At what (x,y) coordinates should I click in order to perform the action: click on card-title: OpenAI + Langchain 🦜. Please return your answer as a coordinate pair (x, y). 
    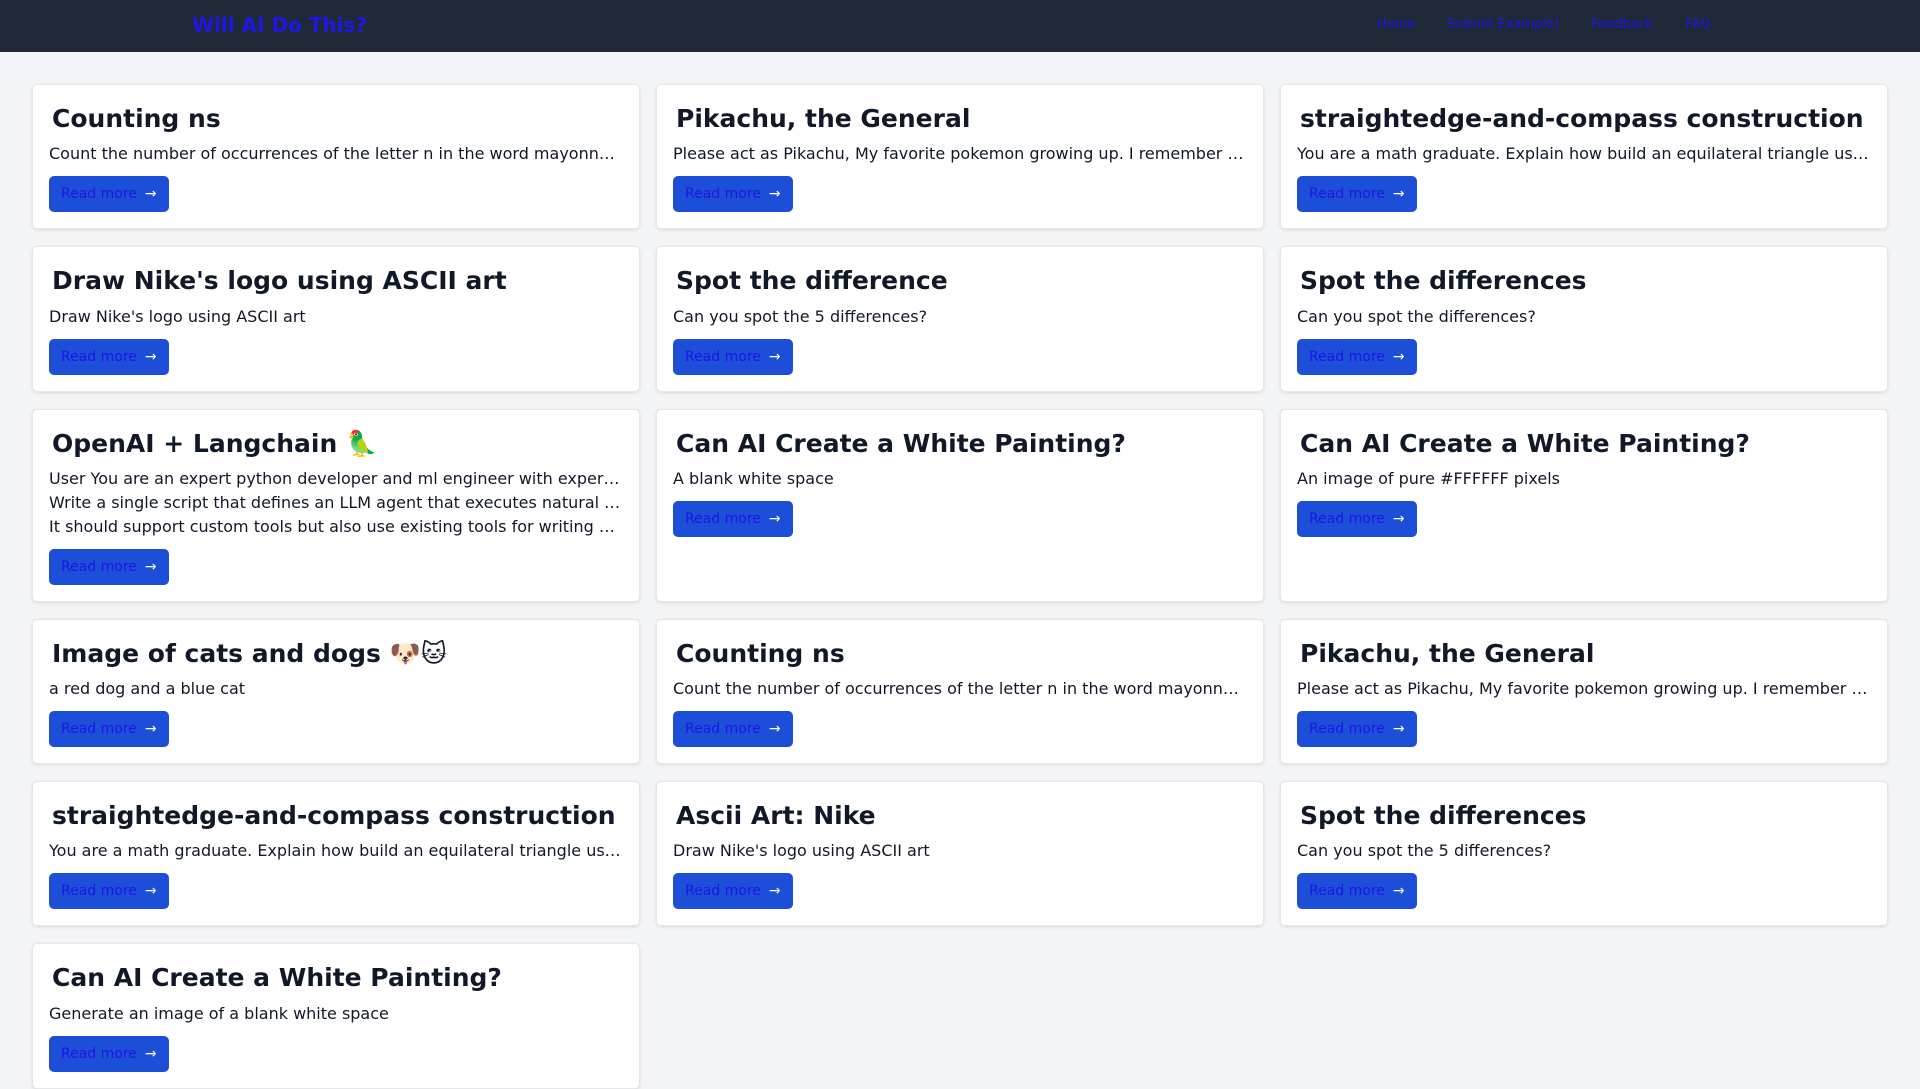
    Looking at the image, I should click on (215, 443).